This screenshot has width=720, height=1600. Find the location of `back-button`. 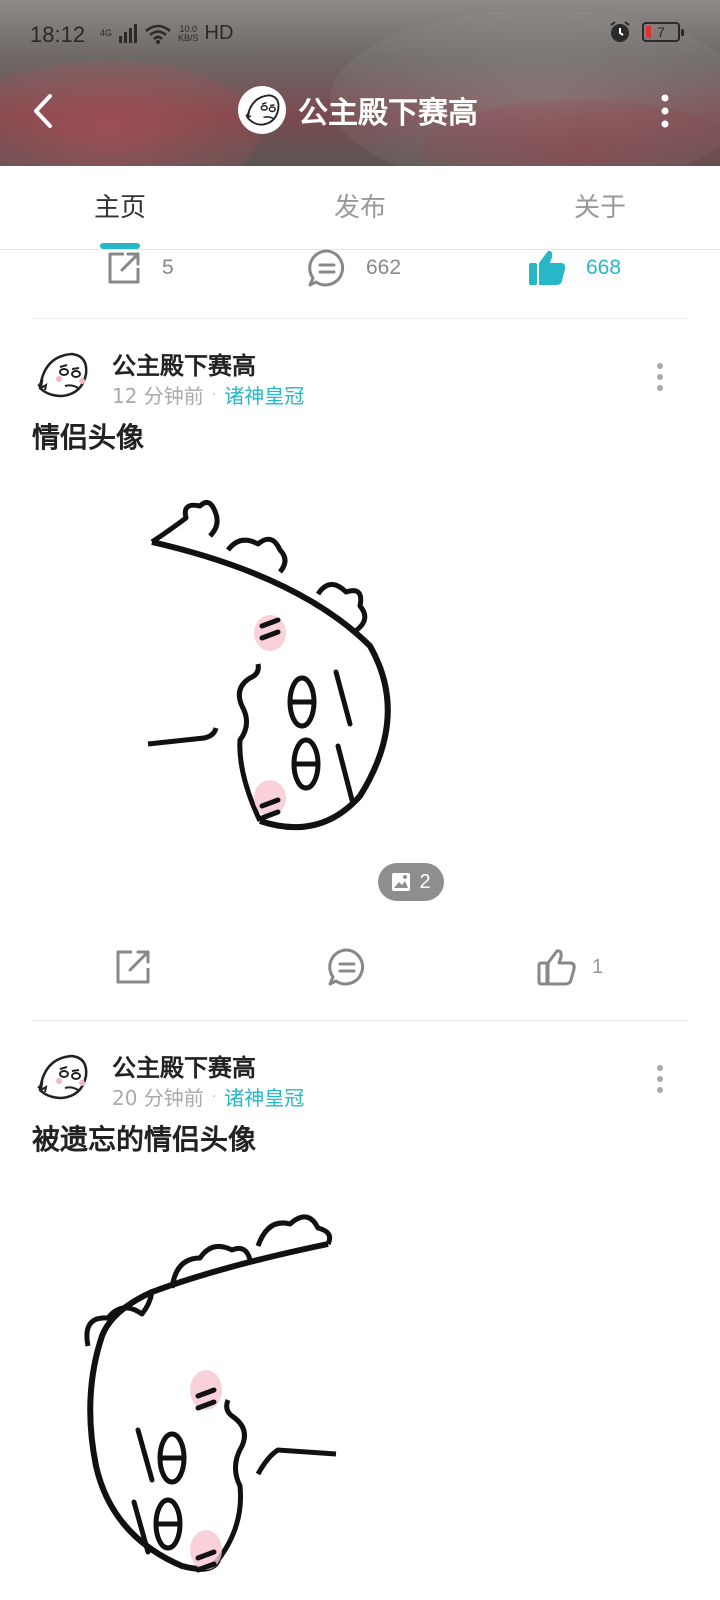

back-button is located at coordinates (47, 111).